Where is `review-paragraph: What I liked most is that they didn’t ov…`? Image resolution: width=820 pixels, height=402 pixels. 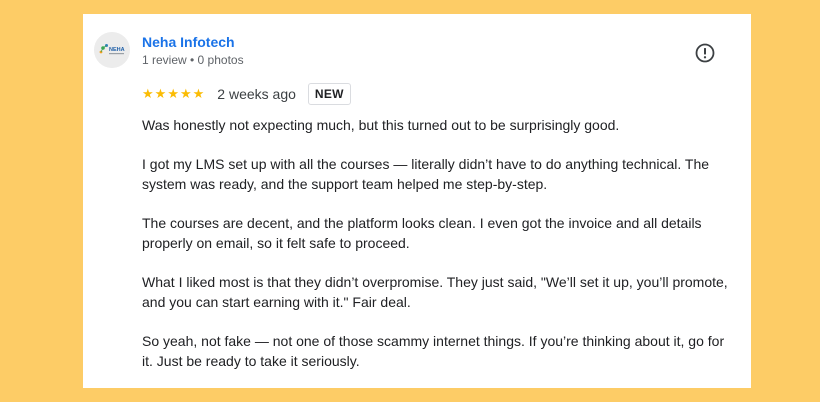 review-paragraph: What I liked most is that they didn’t ov… is located at coordinates (435, 292).